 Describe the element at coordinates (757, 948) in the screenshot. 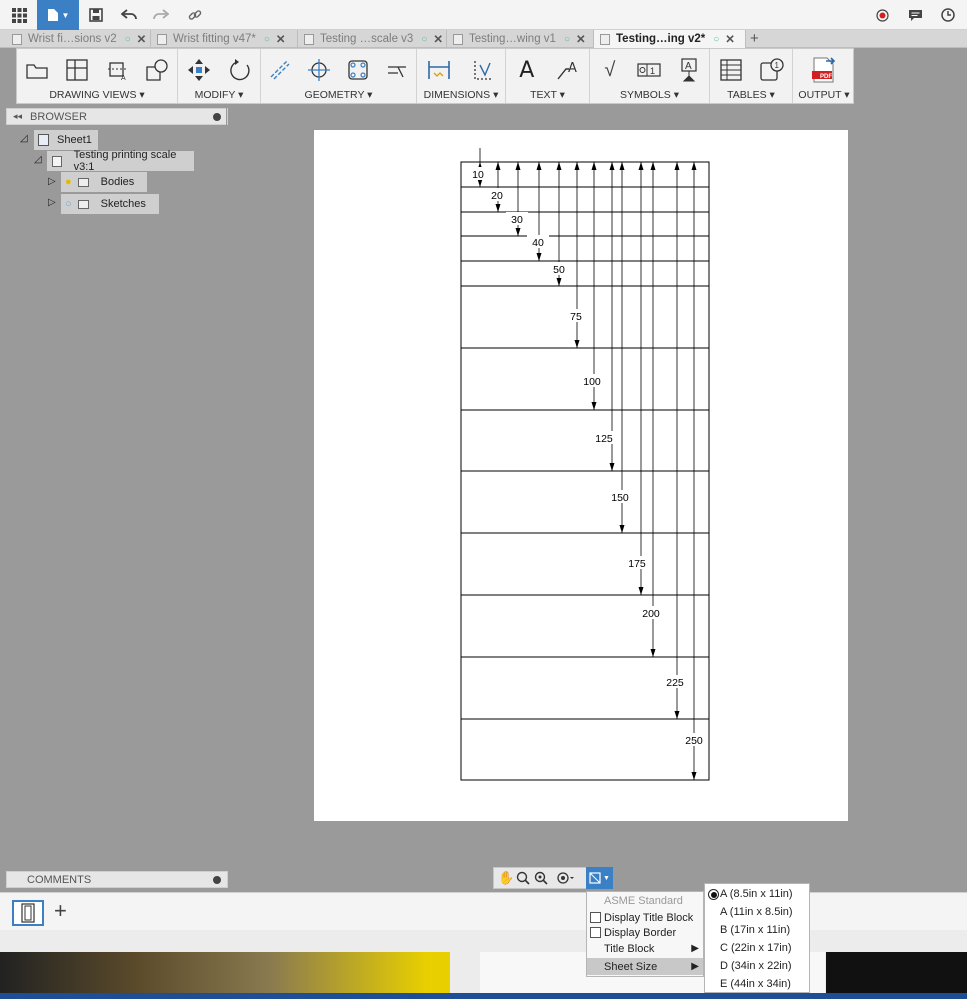

I see `sheet-size-option: C (22in x 17in)` at that location.